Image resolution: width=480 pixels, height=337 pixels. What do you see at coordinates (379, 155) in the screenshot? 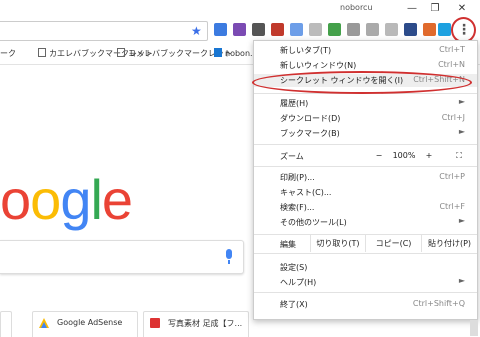
I see `zoom-out-button: −` at bounding box center [379, 155].